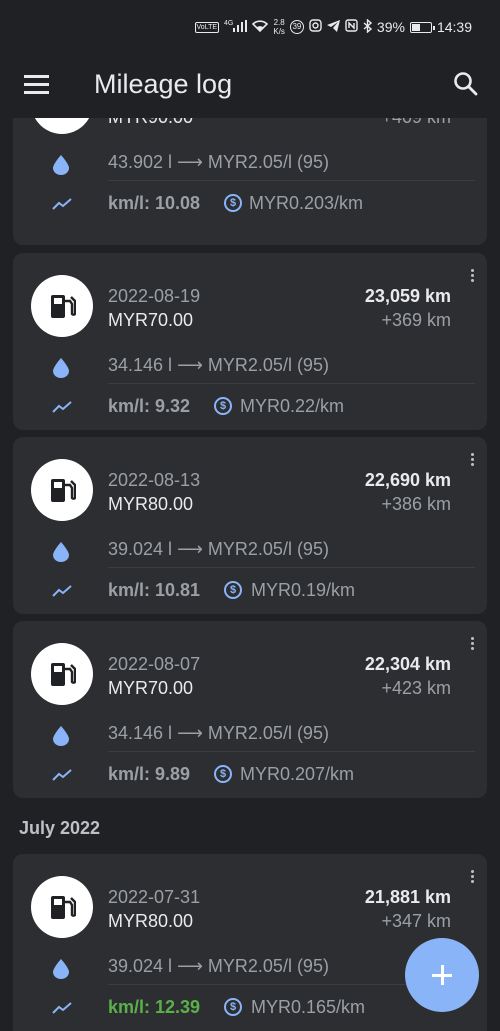 The image size is (500, 1031). What do you see at coordinates (207, 27) in the screenshot?
I see `volte-icon: VoLTE` at bounding box center [207, 27].